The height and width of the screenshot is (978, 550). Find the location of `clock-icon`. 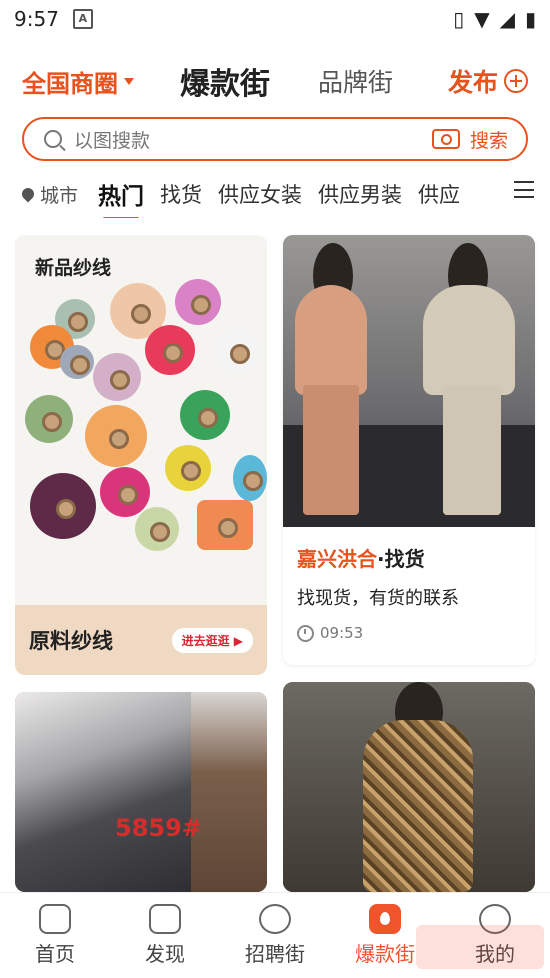

clock-icon is located at coordinates (305, 633).